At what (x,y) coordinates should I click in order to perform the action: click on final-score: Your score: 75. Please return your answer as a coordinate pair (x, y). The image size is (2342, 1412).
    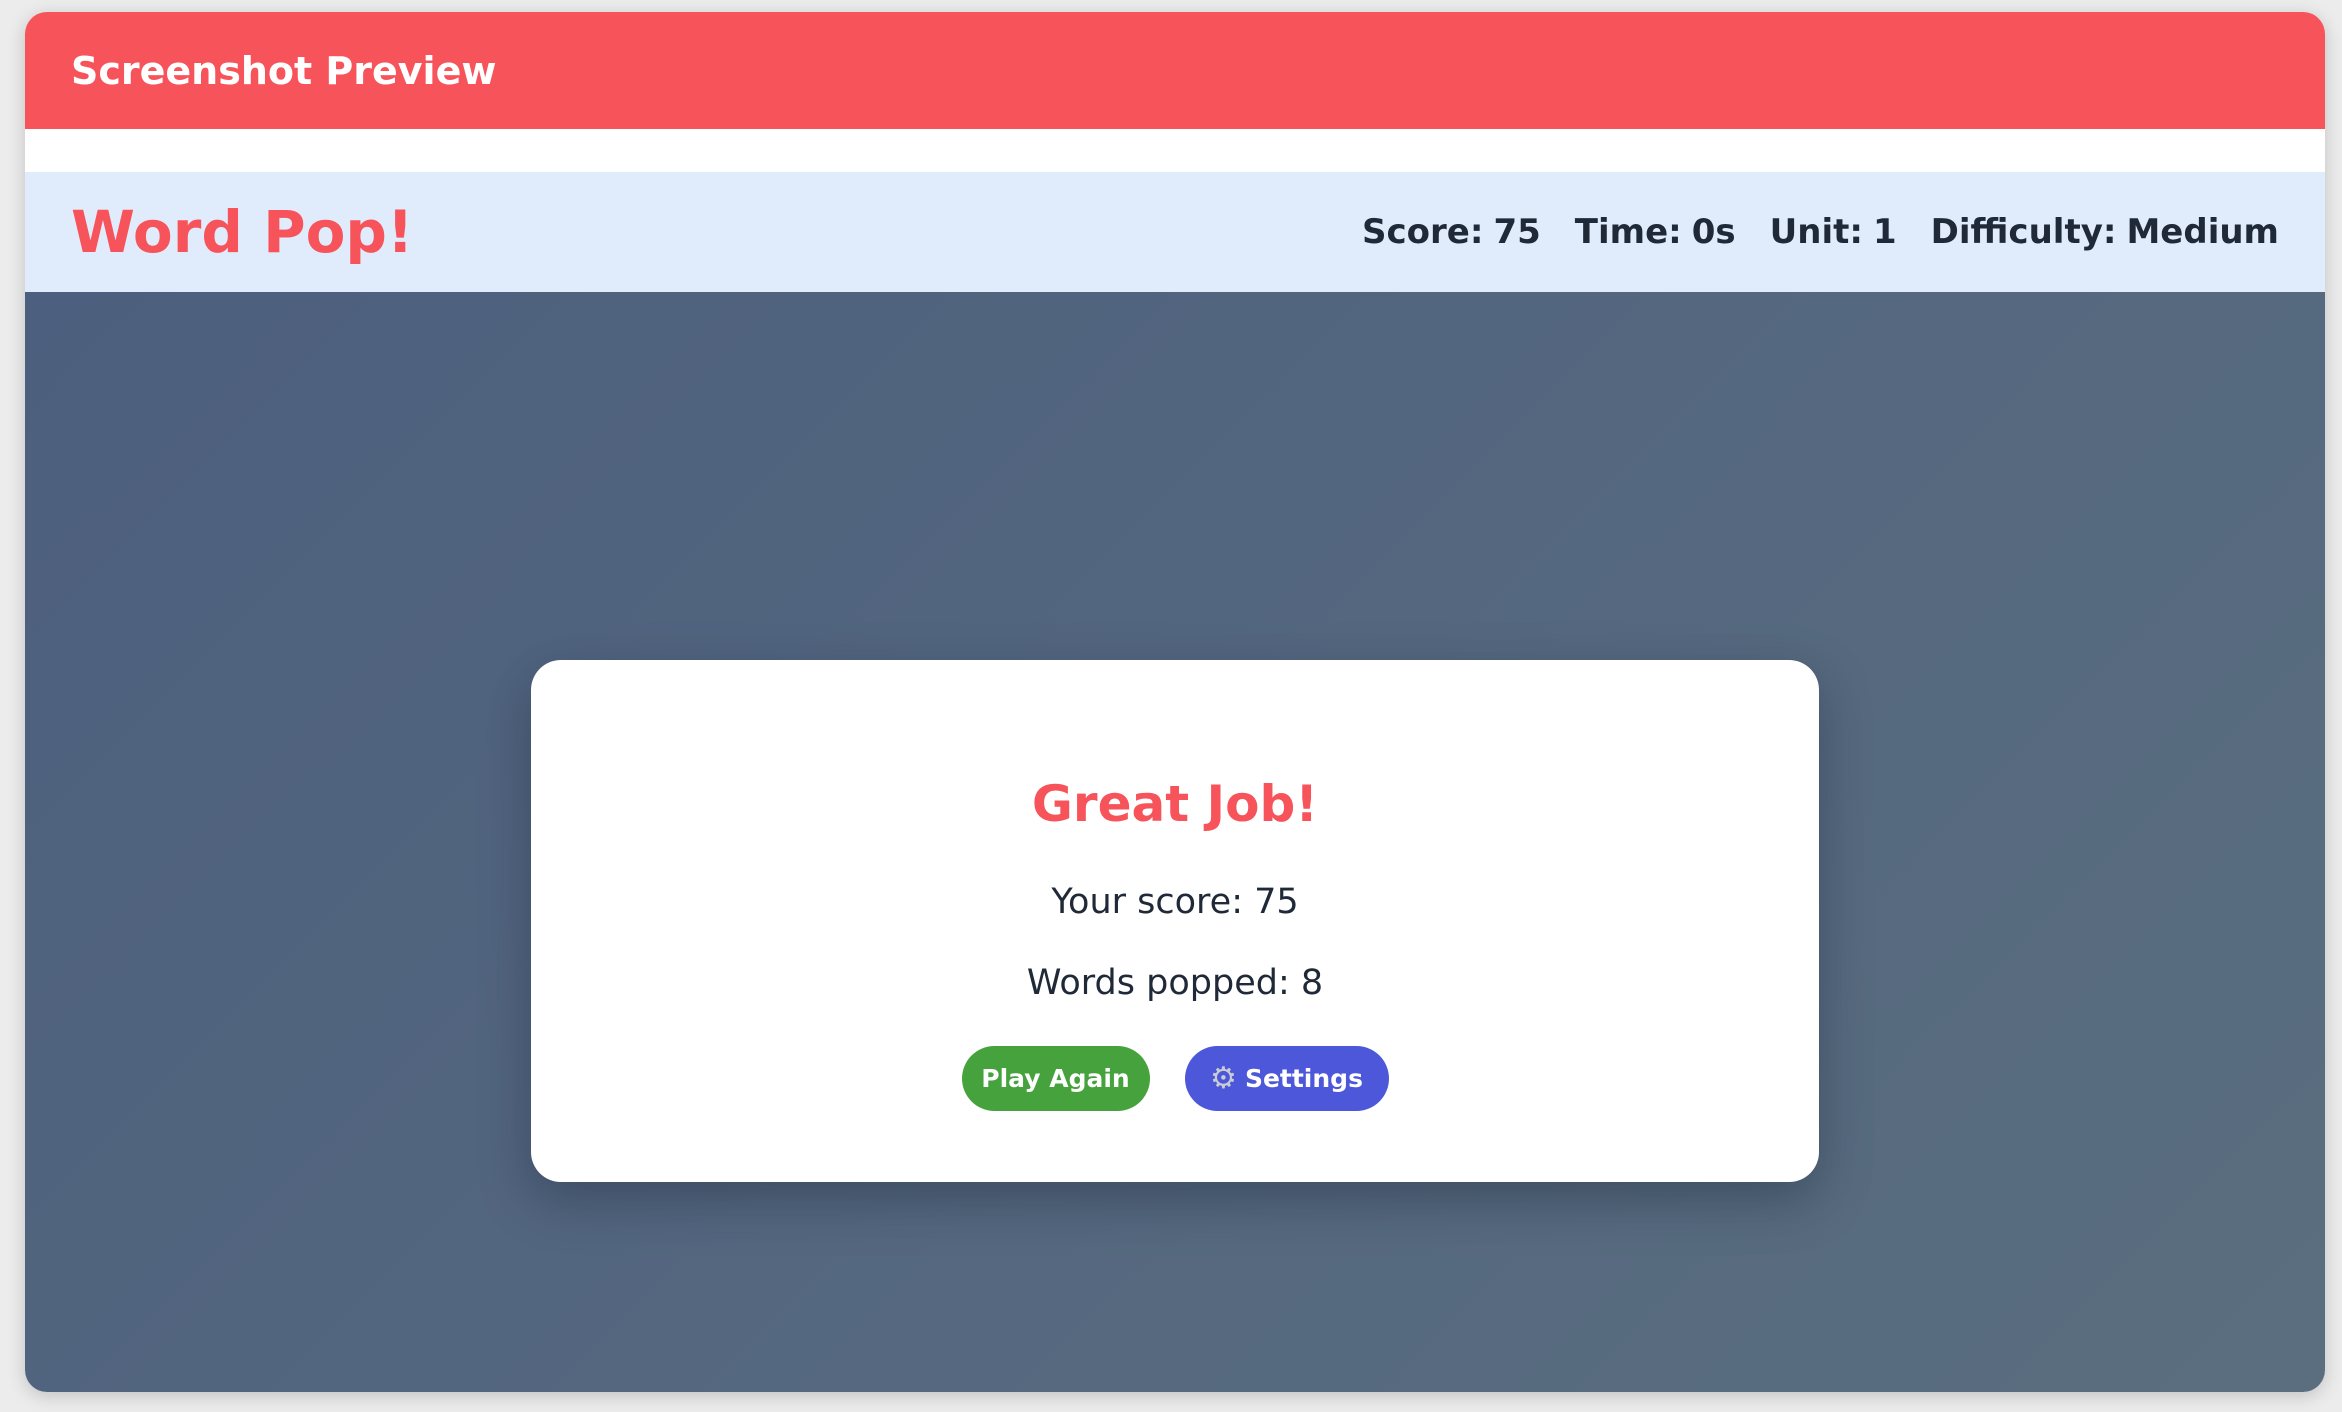
    Looking at the image, I should click on (1175, 902).